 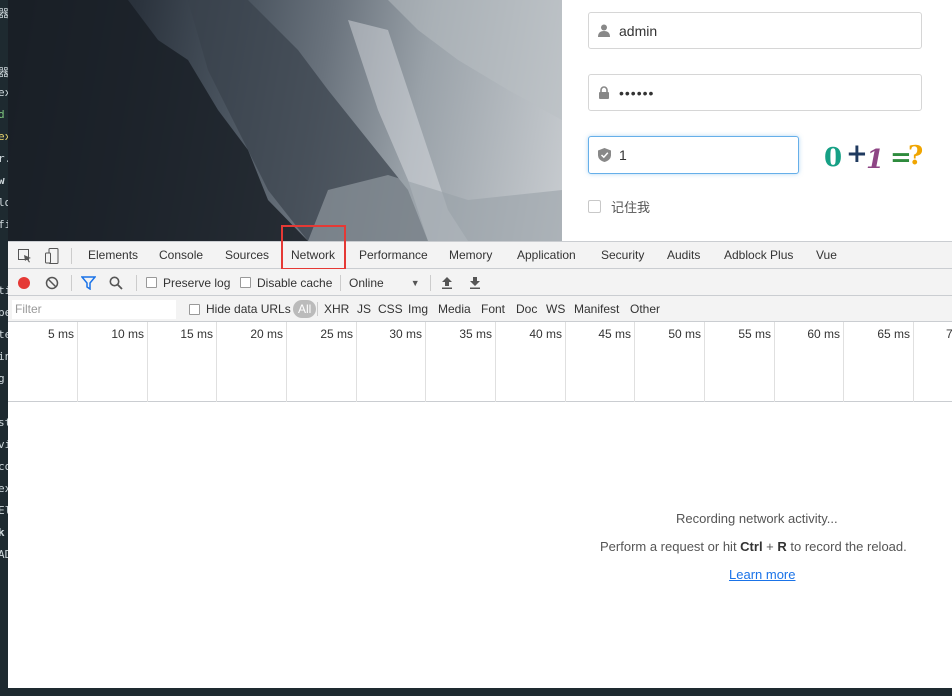 What do you see at coordinates (933, 362) in the screenshot?
I see `timeline-tick: 7` at bounding box center [933, 362].